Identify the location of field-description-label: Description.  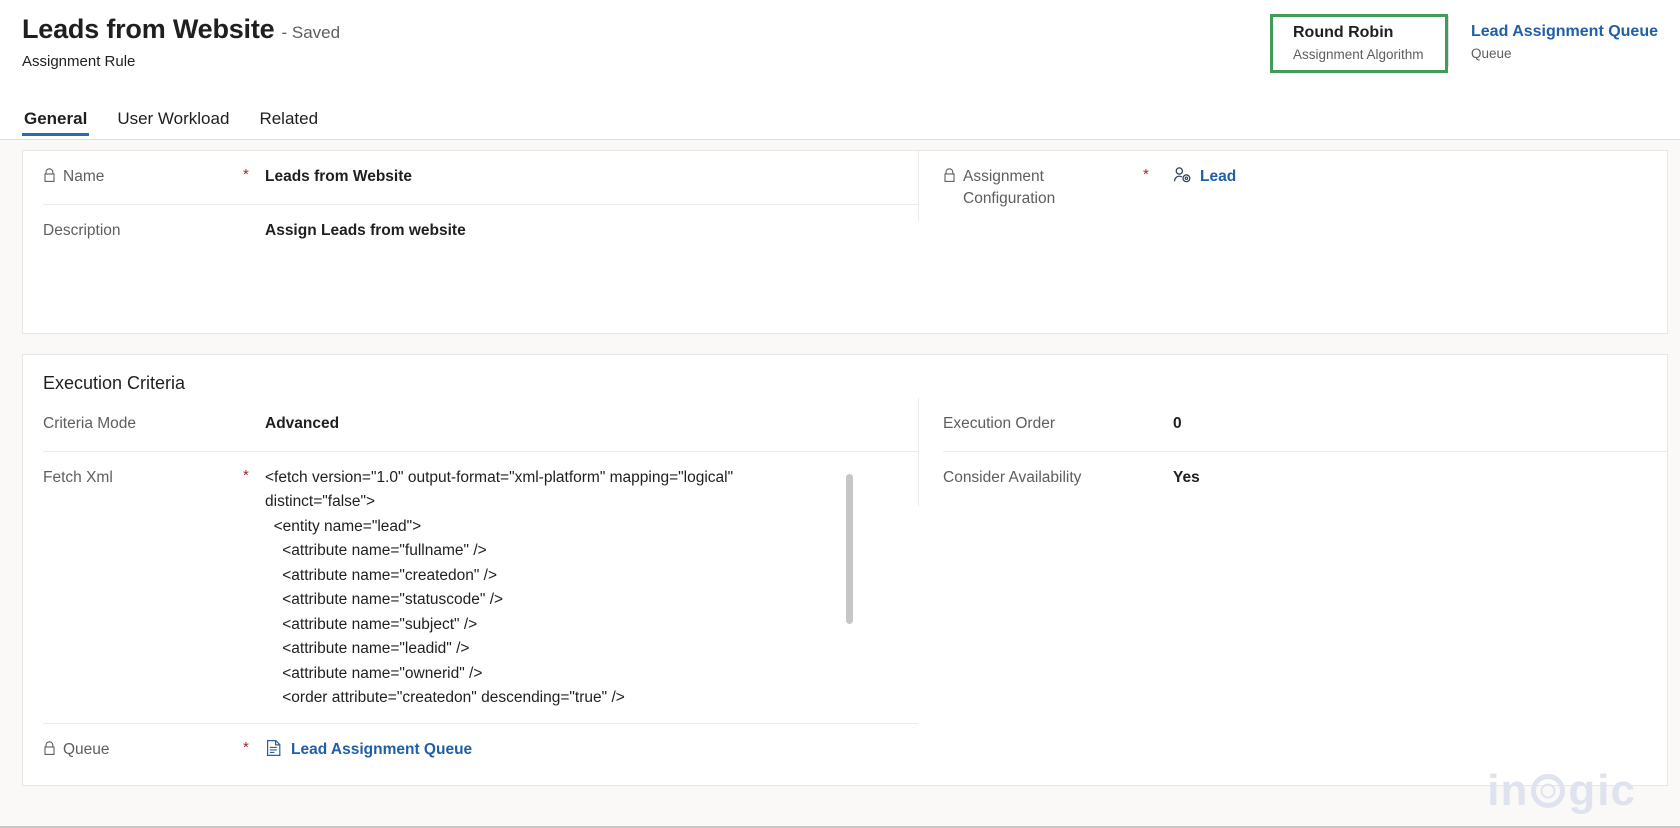
(82, 230).